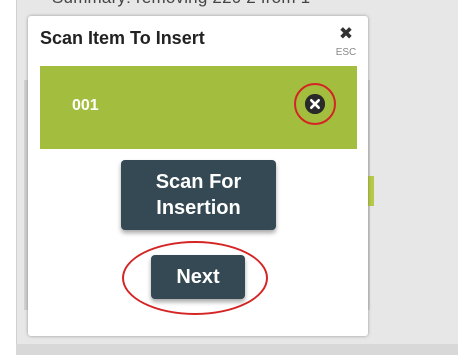  I want to click on background-right-margin, so click(466, 177).